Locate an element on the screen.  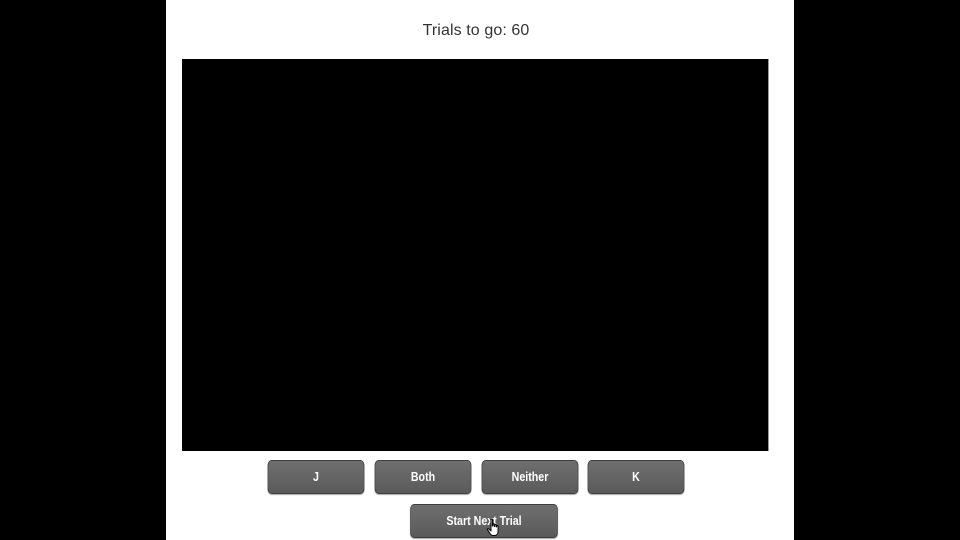
start-next-trial-label: Start Next Trial is located at coordinates (484, 520).